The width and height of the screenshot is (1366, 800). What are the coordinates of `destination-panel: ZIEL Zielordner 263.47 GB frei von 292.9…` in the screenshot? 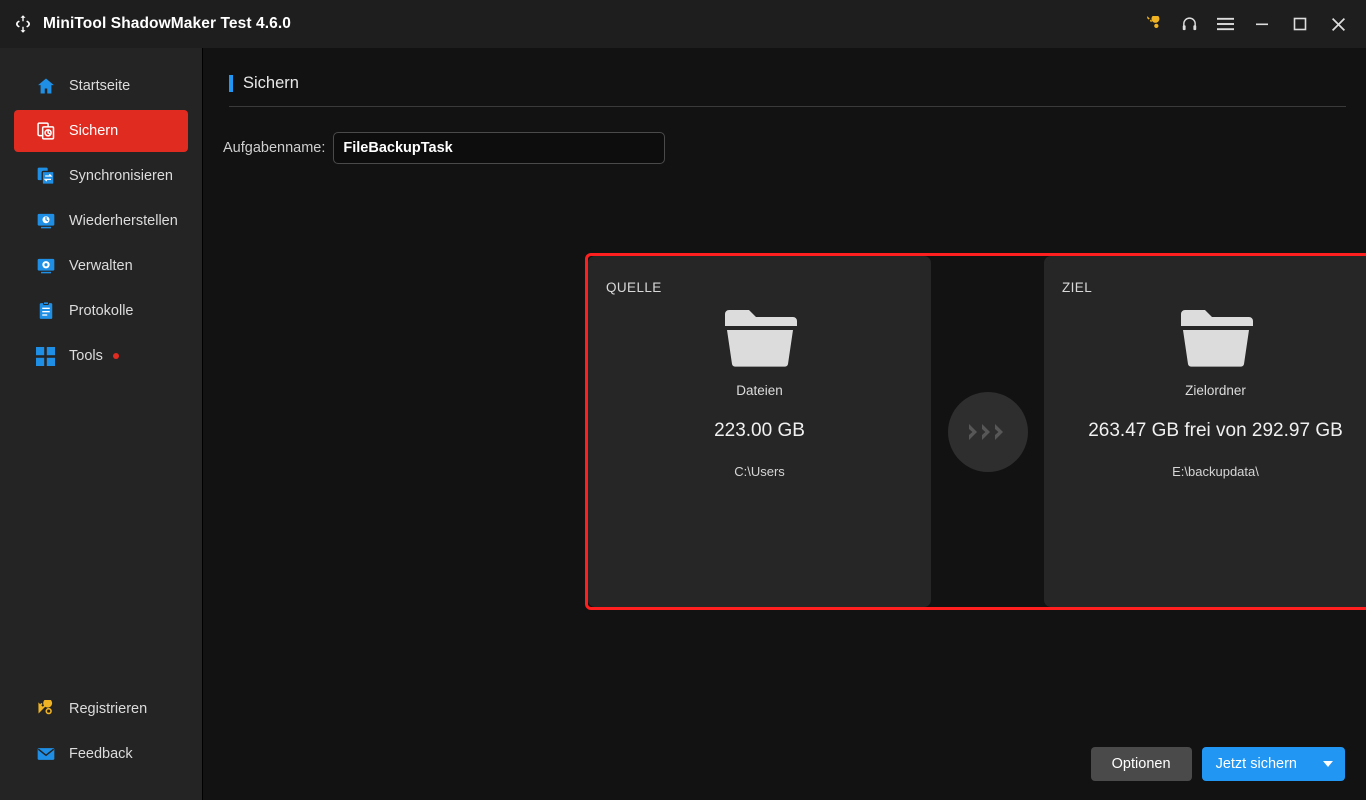 It's located at (1205, 431).